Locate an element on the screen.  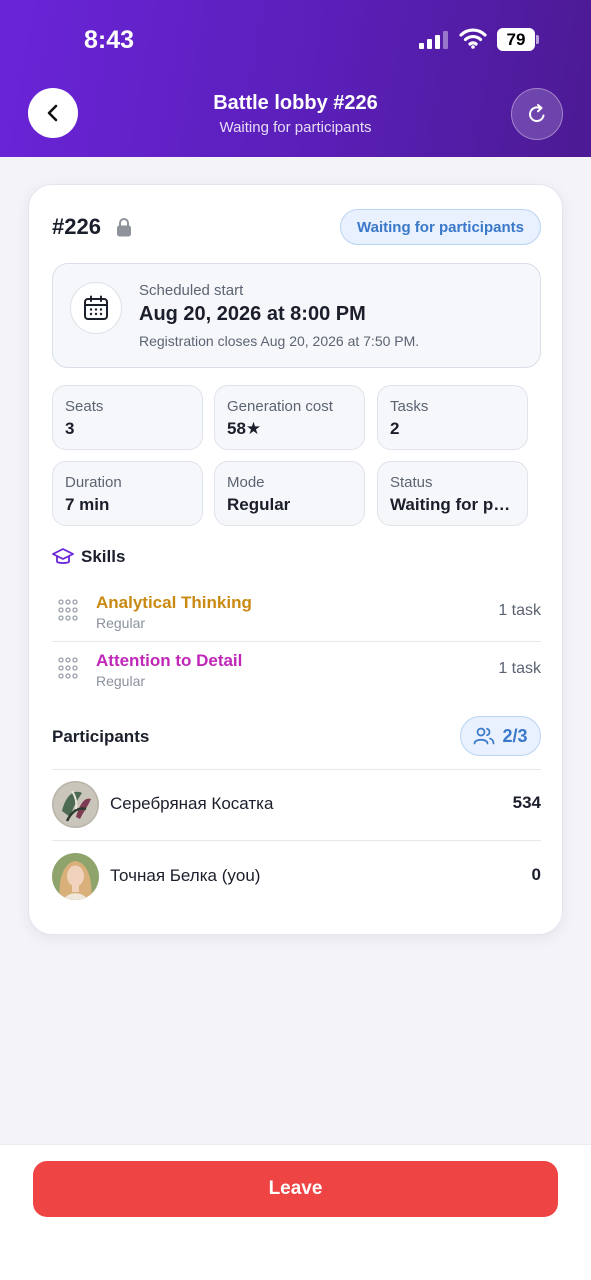
participant-score: 0 is located at coordinates (536, 874).